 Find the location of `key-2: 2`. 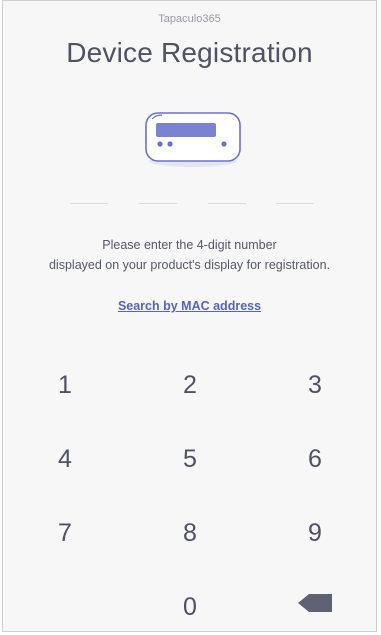

key-2: 2 is located at coordinates (190, 385).